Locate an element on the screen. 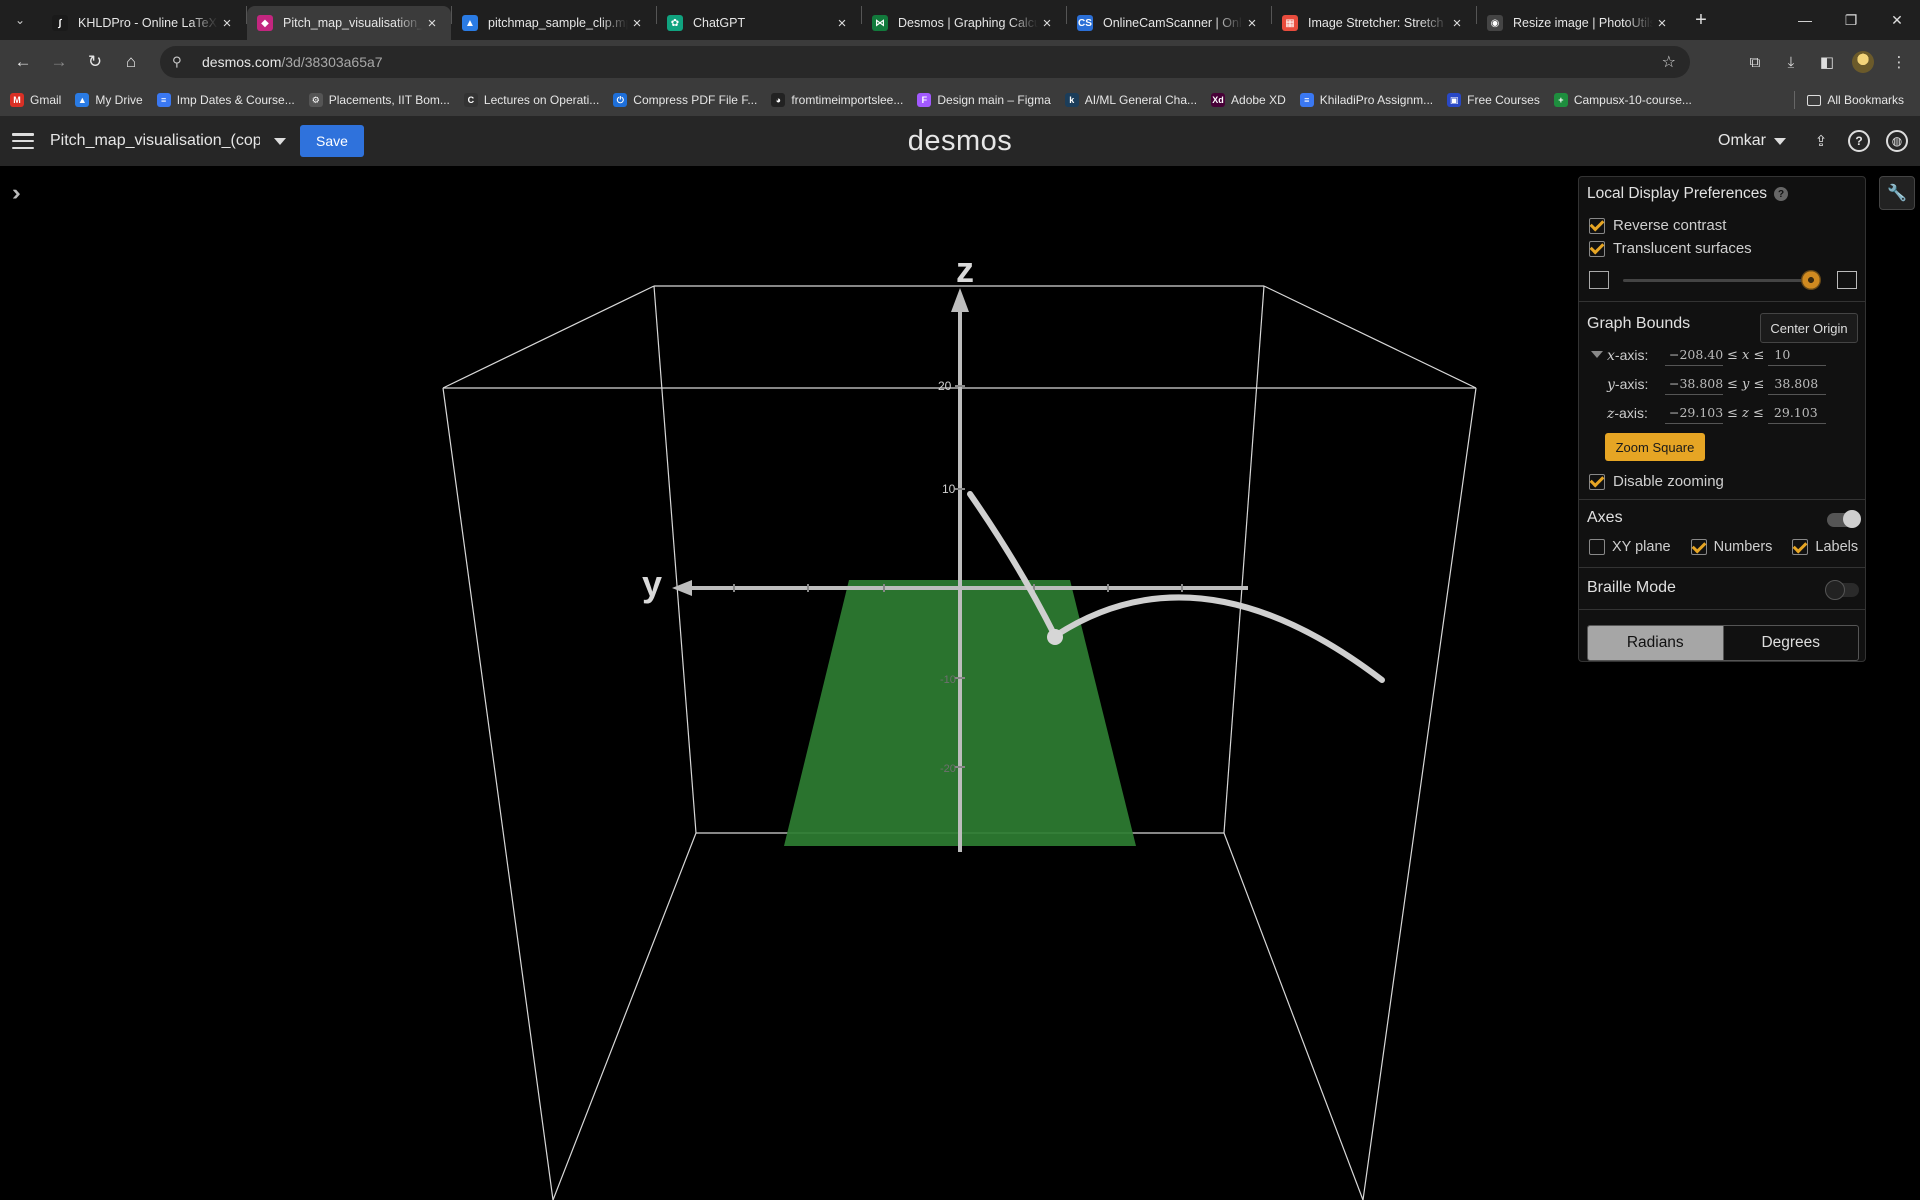 The image size is (1920, 1200). z-tick-label: -20 is located at coordinates (948, 769).